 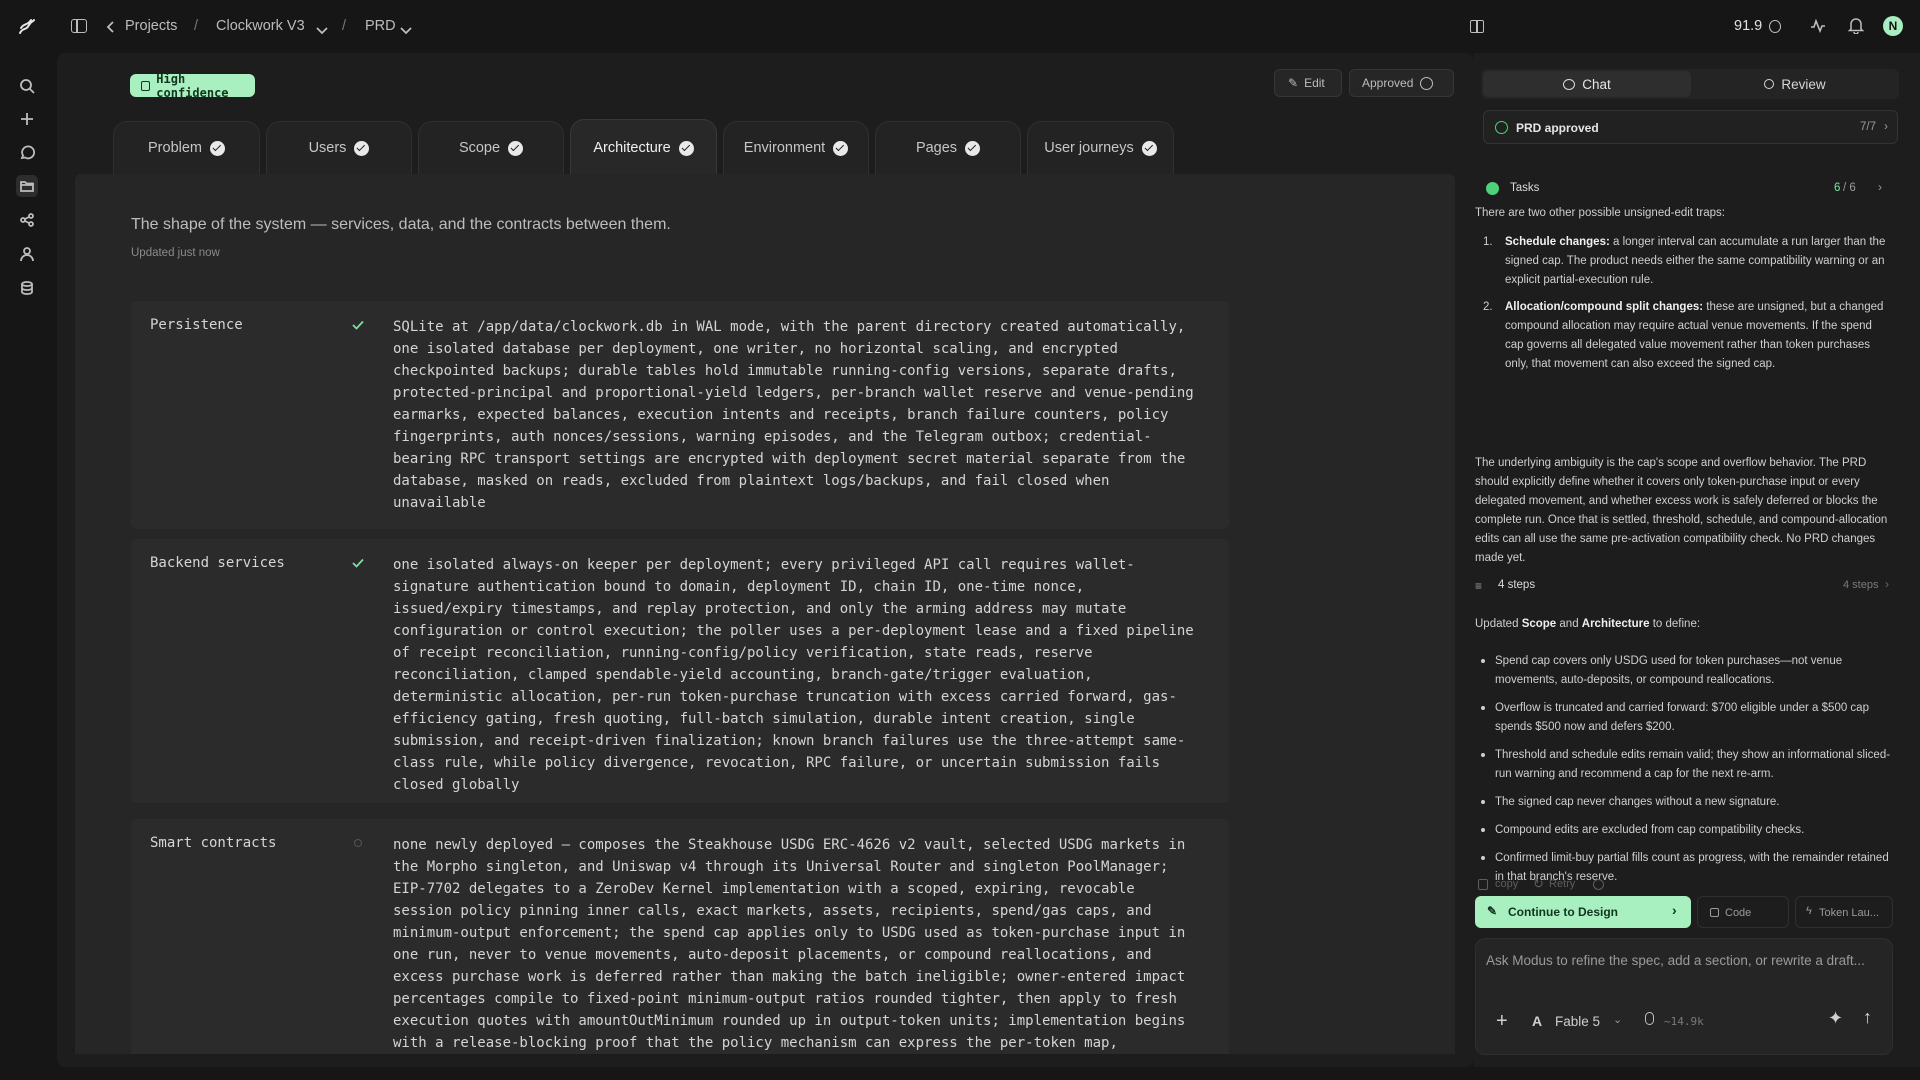 I want to click on share-nodes-icon, so click(x=27, y=220).